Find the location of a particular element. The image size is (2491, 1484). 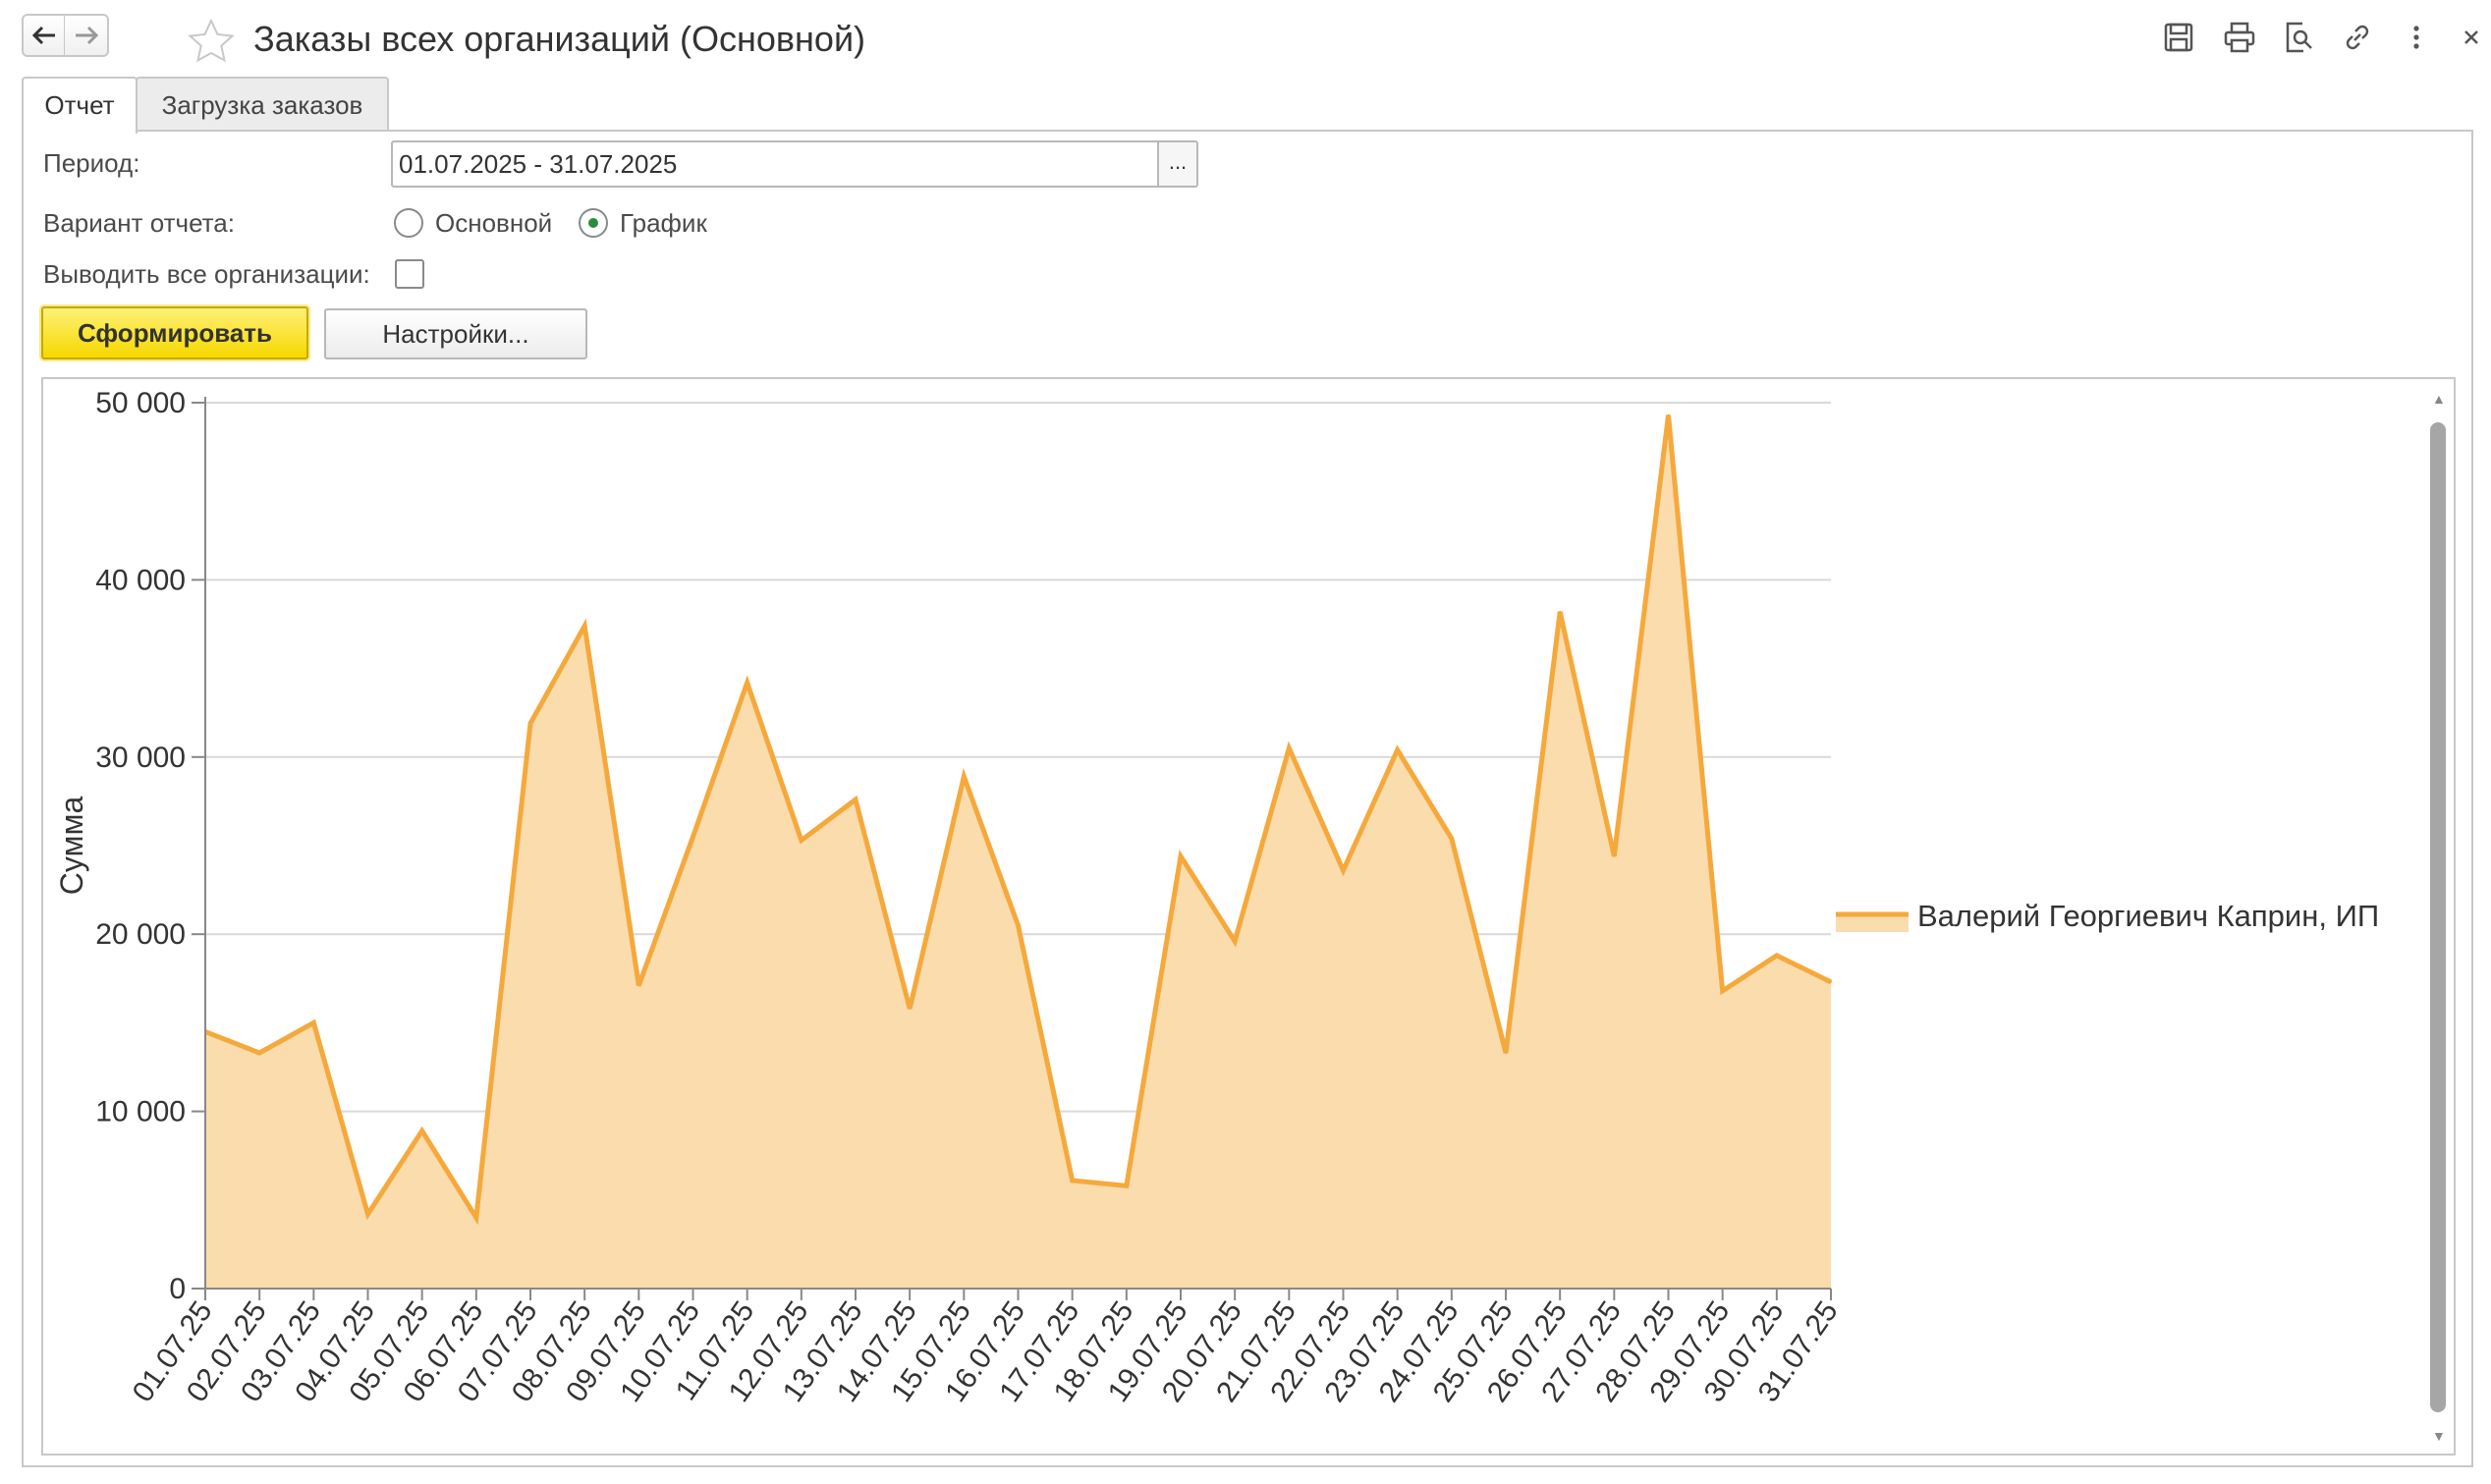

forward-button is located at coordinates (87, 35).